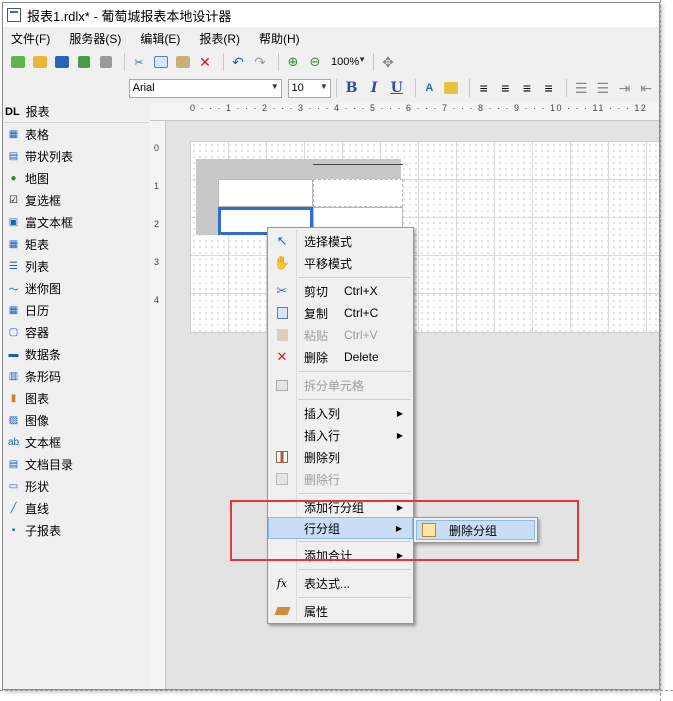 This screenshot has width=673, height=701. What do you see at coordinates (340, 313) in the screenshot?
I see `menu-copy: 复制 Ctrl+C` at bounding box center [340, 313].